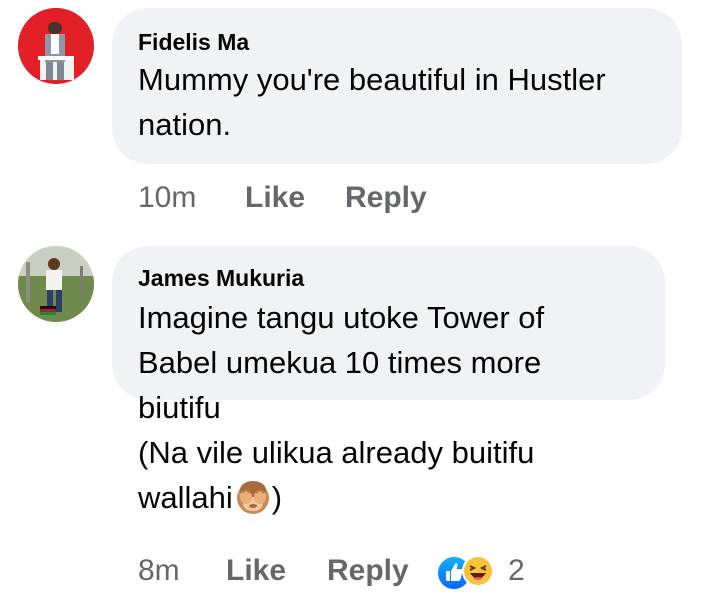 The height and width of the screenshot is (616, 720). What do you see at coordinates (56, 46) in the screenshot?
I see `avatar-fidelis-ma` at bounding box center [56, 46].